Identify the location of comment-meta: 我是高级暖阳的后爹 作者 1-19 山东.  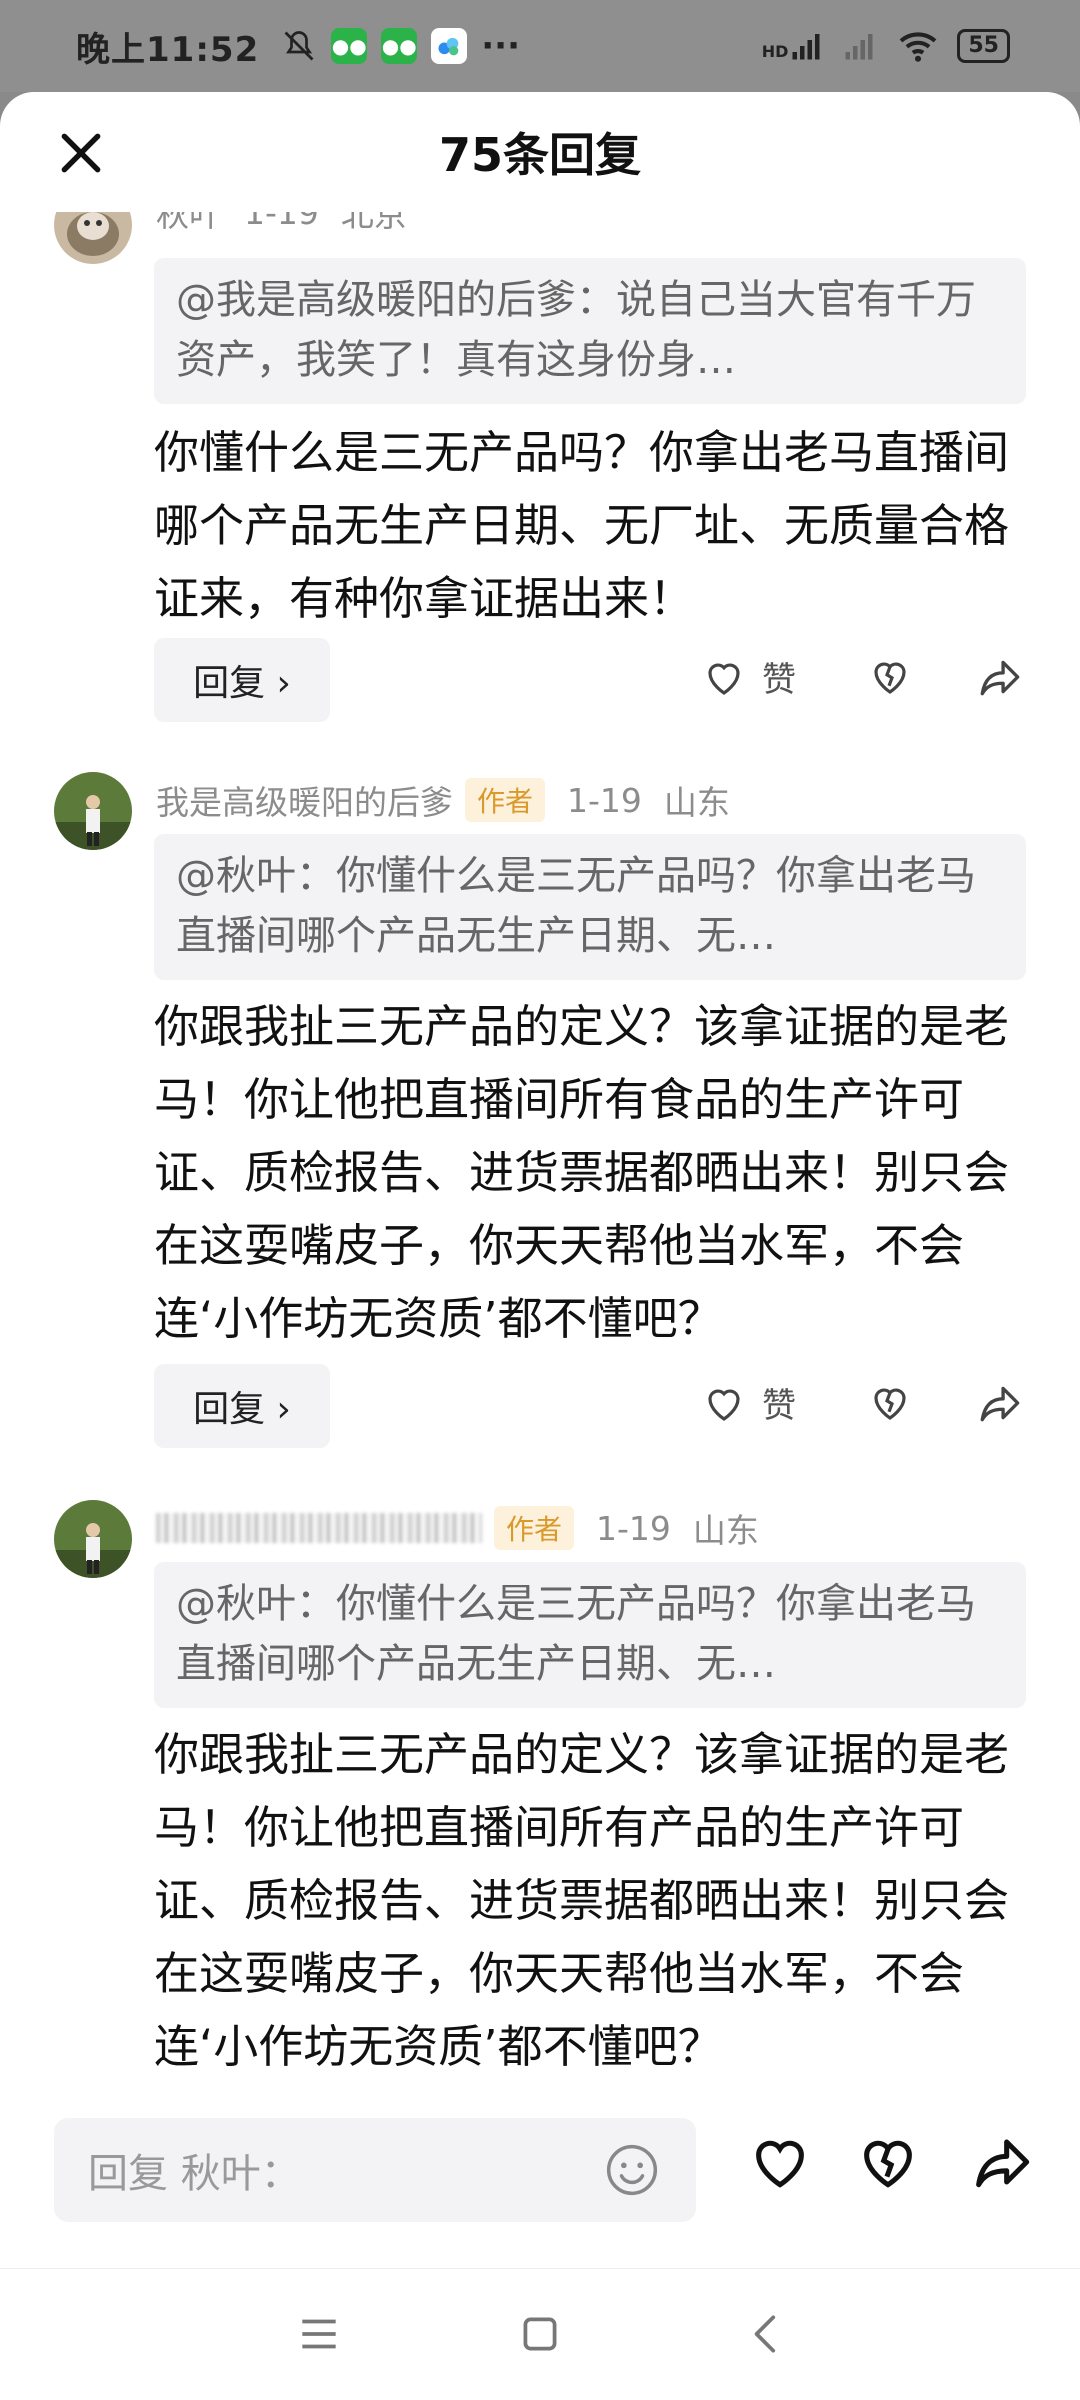
(443, 800).